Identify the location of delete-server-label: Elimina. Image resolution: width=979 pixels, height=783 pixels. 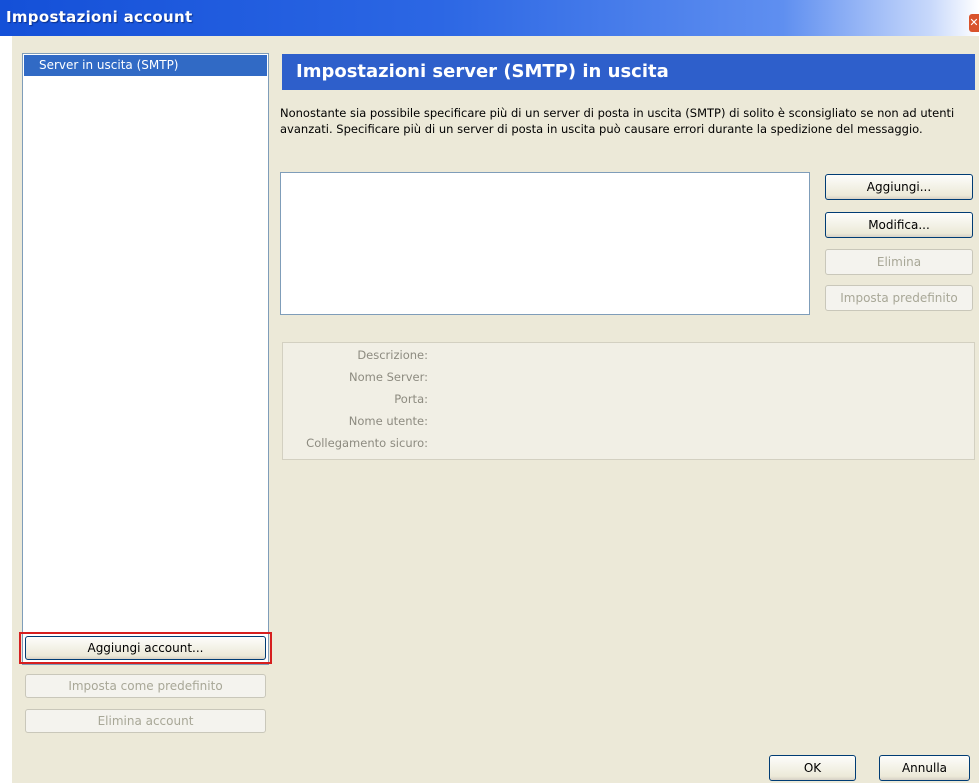
(899, 262).